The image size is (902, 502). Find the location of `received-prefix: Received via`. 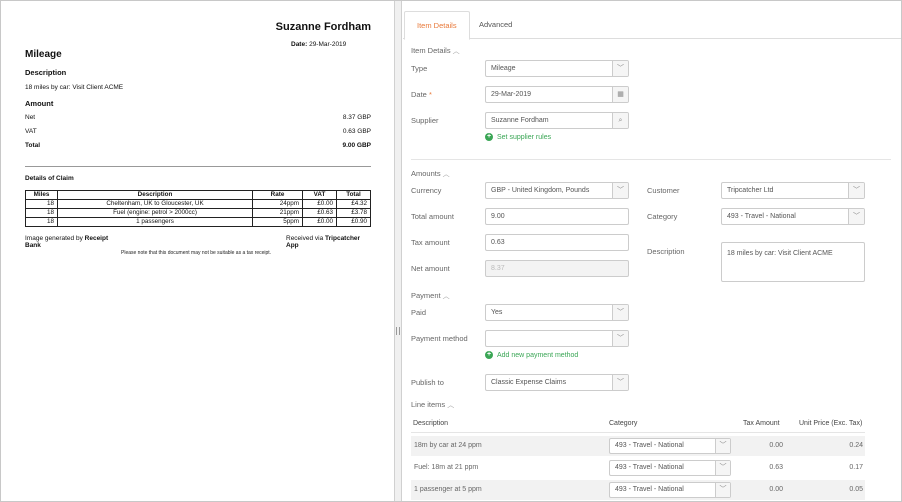

received-prefix: Received via is located at coordinates (305, 238).